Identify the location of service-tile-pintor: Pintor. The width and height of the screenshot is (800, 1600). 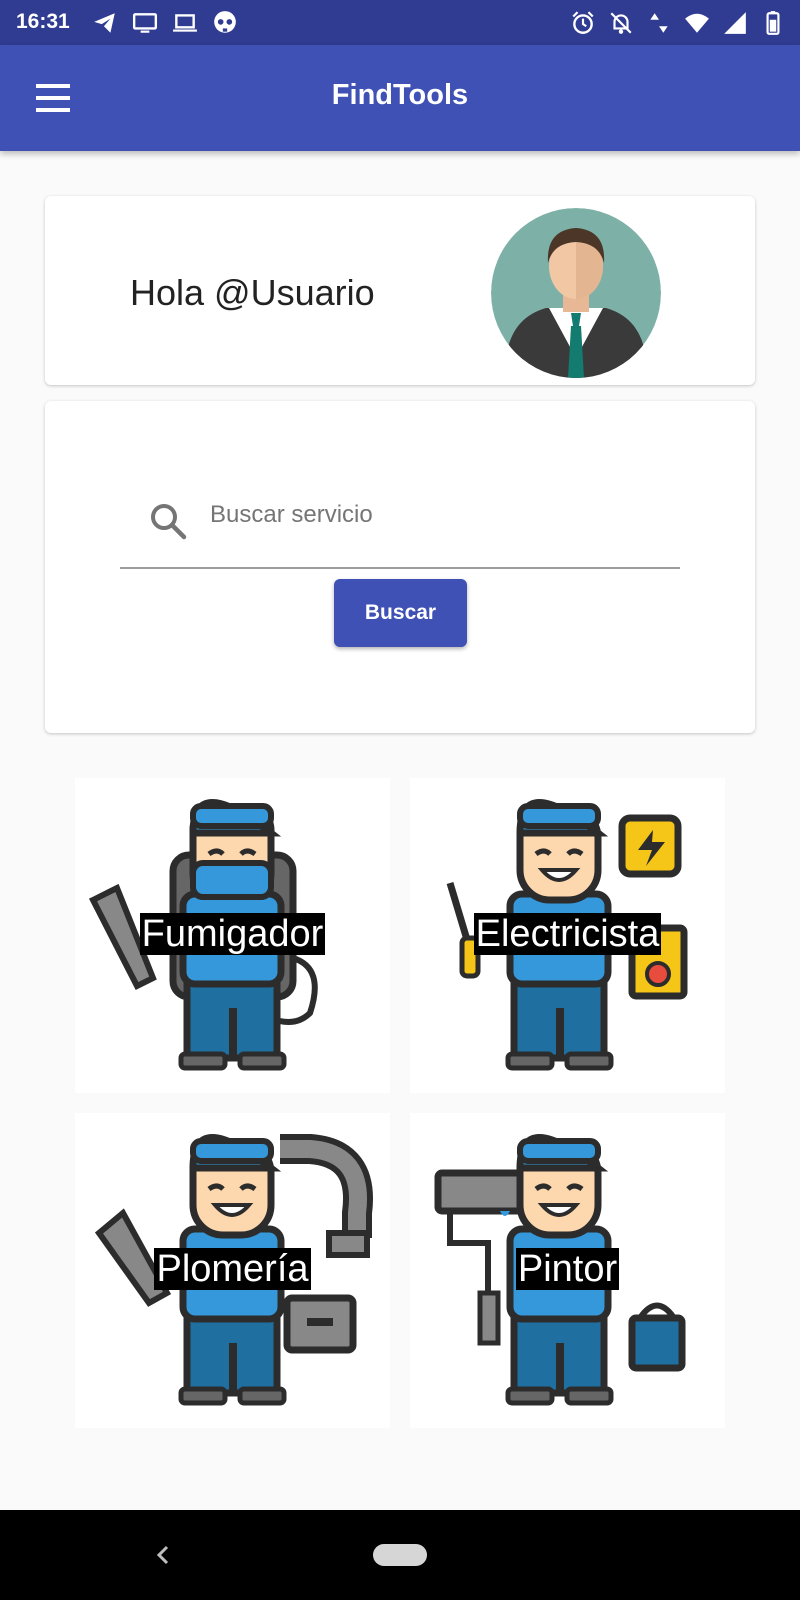
(567, 1270).